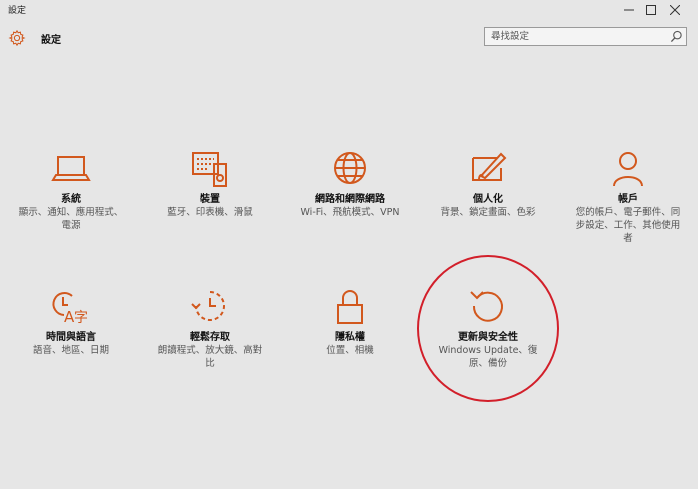 This screenshot has width=698, height=489. What do you see at coordinates (17, 11) in the screenshot?
I see `window-title: 設定` at bounding box center [17, 11].